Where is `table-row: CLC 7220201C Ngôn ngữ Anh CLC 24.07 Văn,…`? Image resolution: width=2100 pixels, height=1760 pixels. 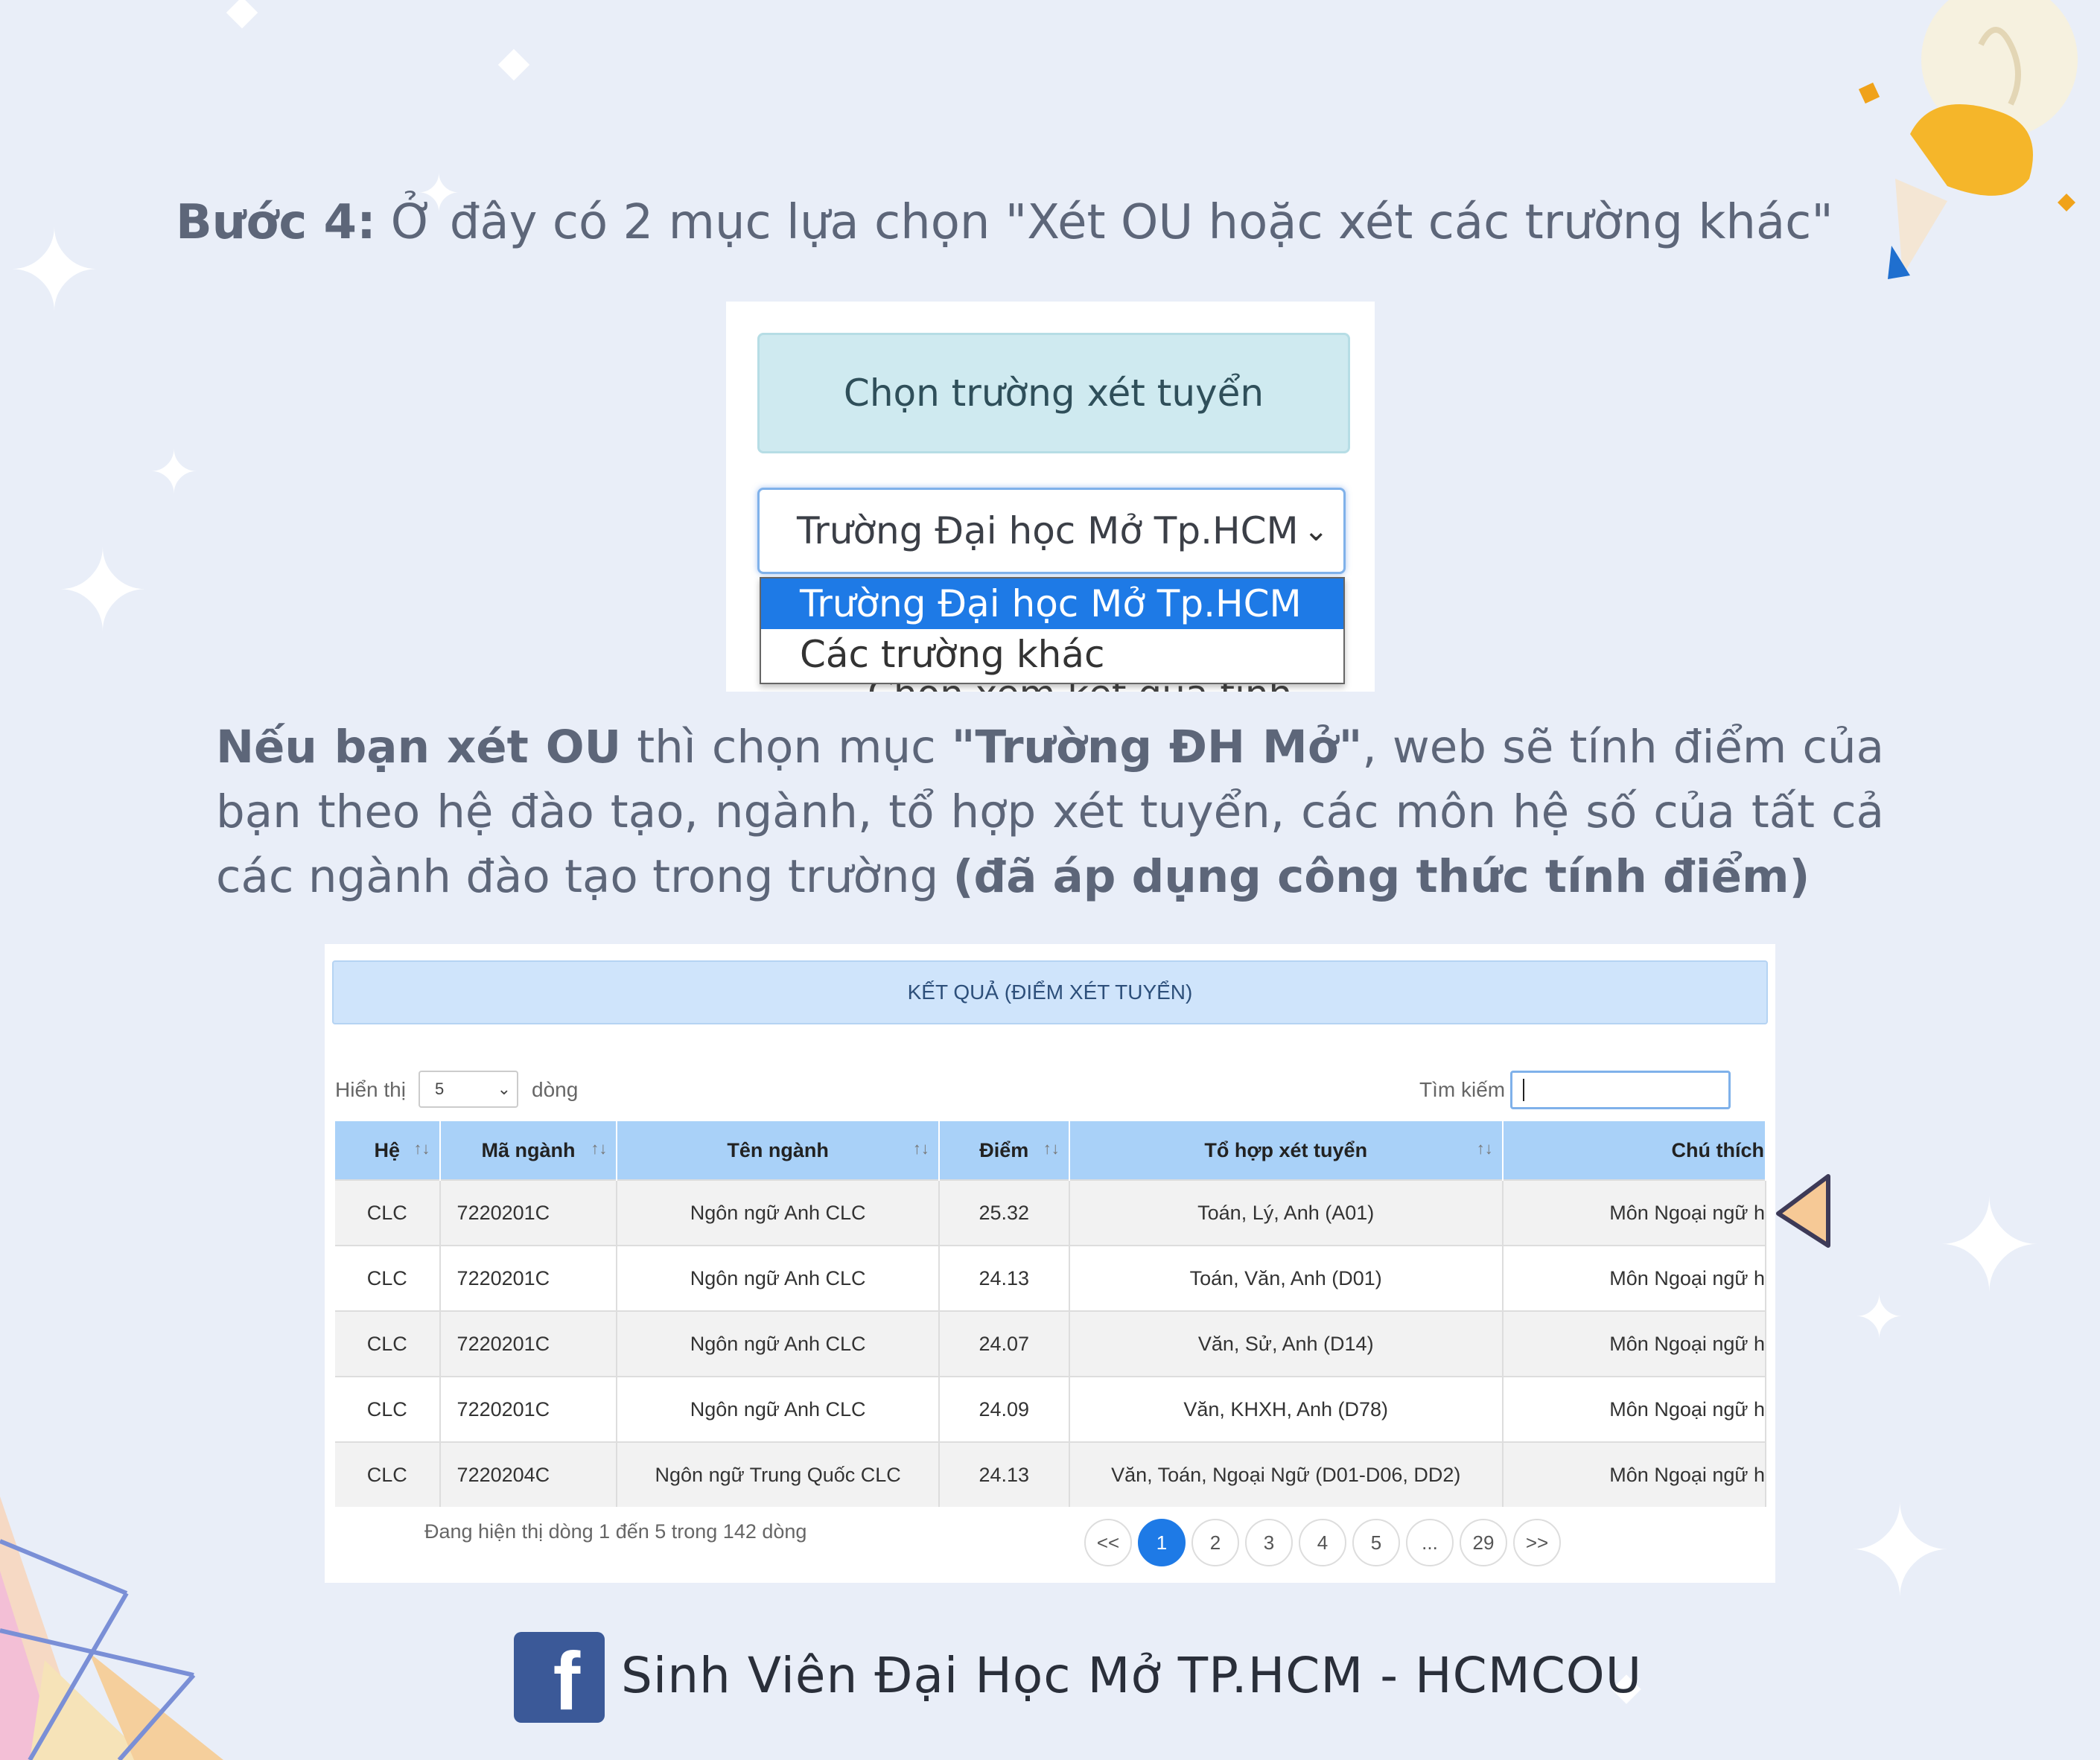 table-row: CLC 7220201C Ngôn ngữ Anh CLC 24.07 Văn,… is located at coordinates (1051, 1344).